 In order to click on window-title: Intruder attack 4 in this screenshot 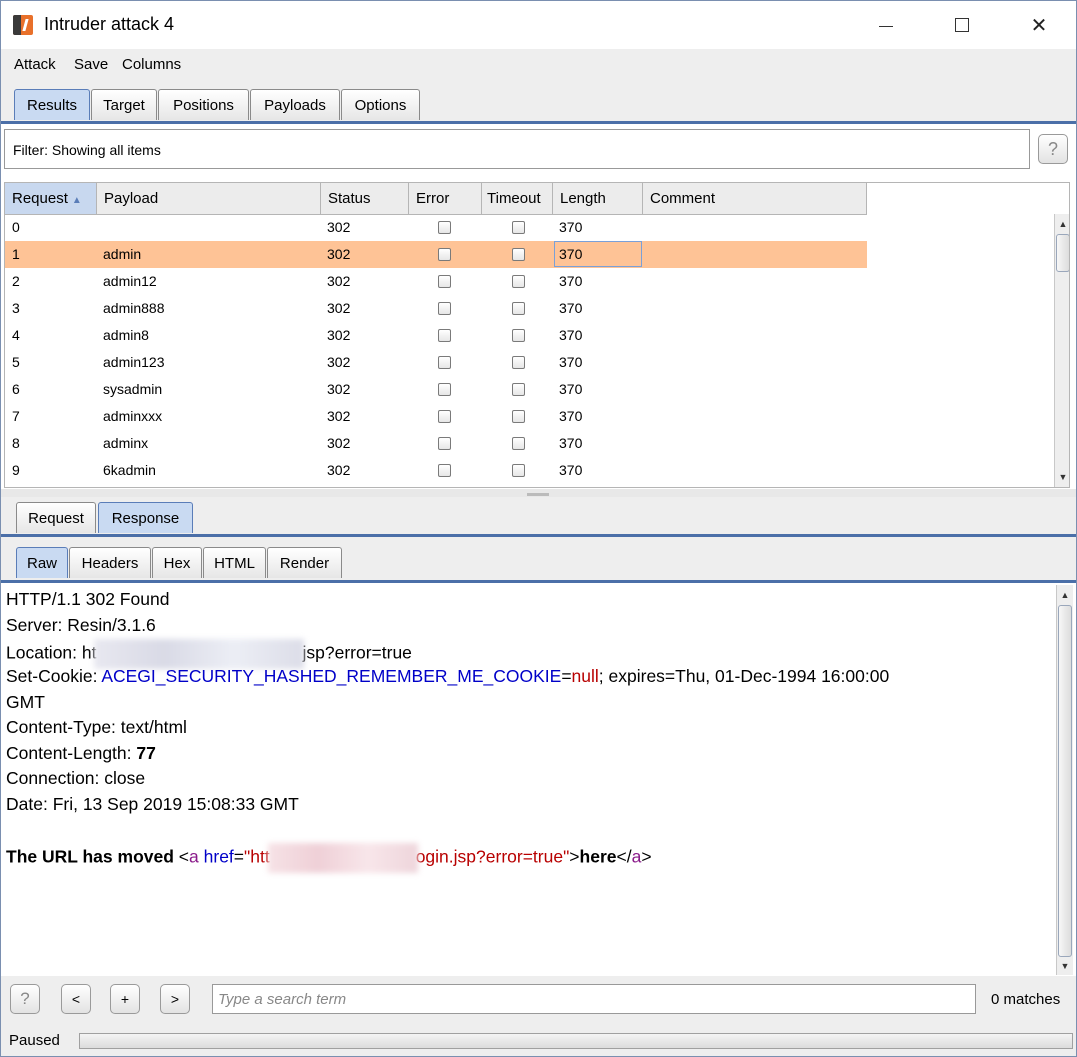, I will do `click(109, 24)`.